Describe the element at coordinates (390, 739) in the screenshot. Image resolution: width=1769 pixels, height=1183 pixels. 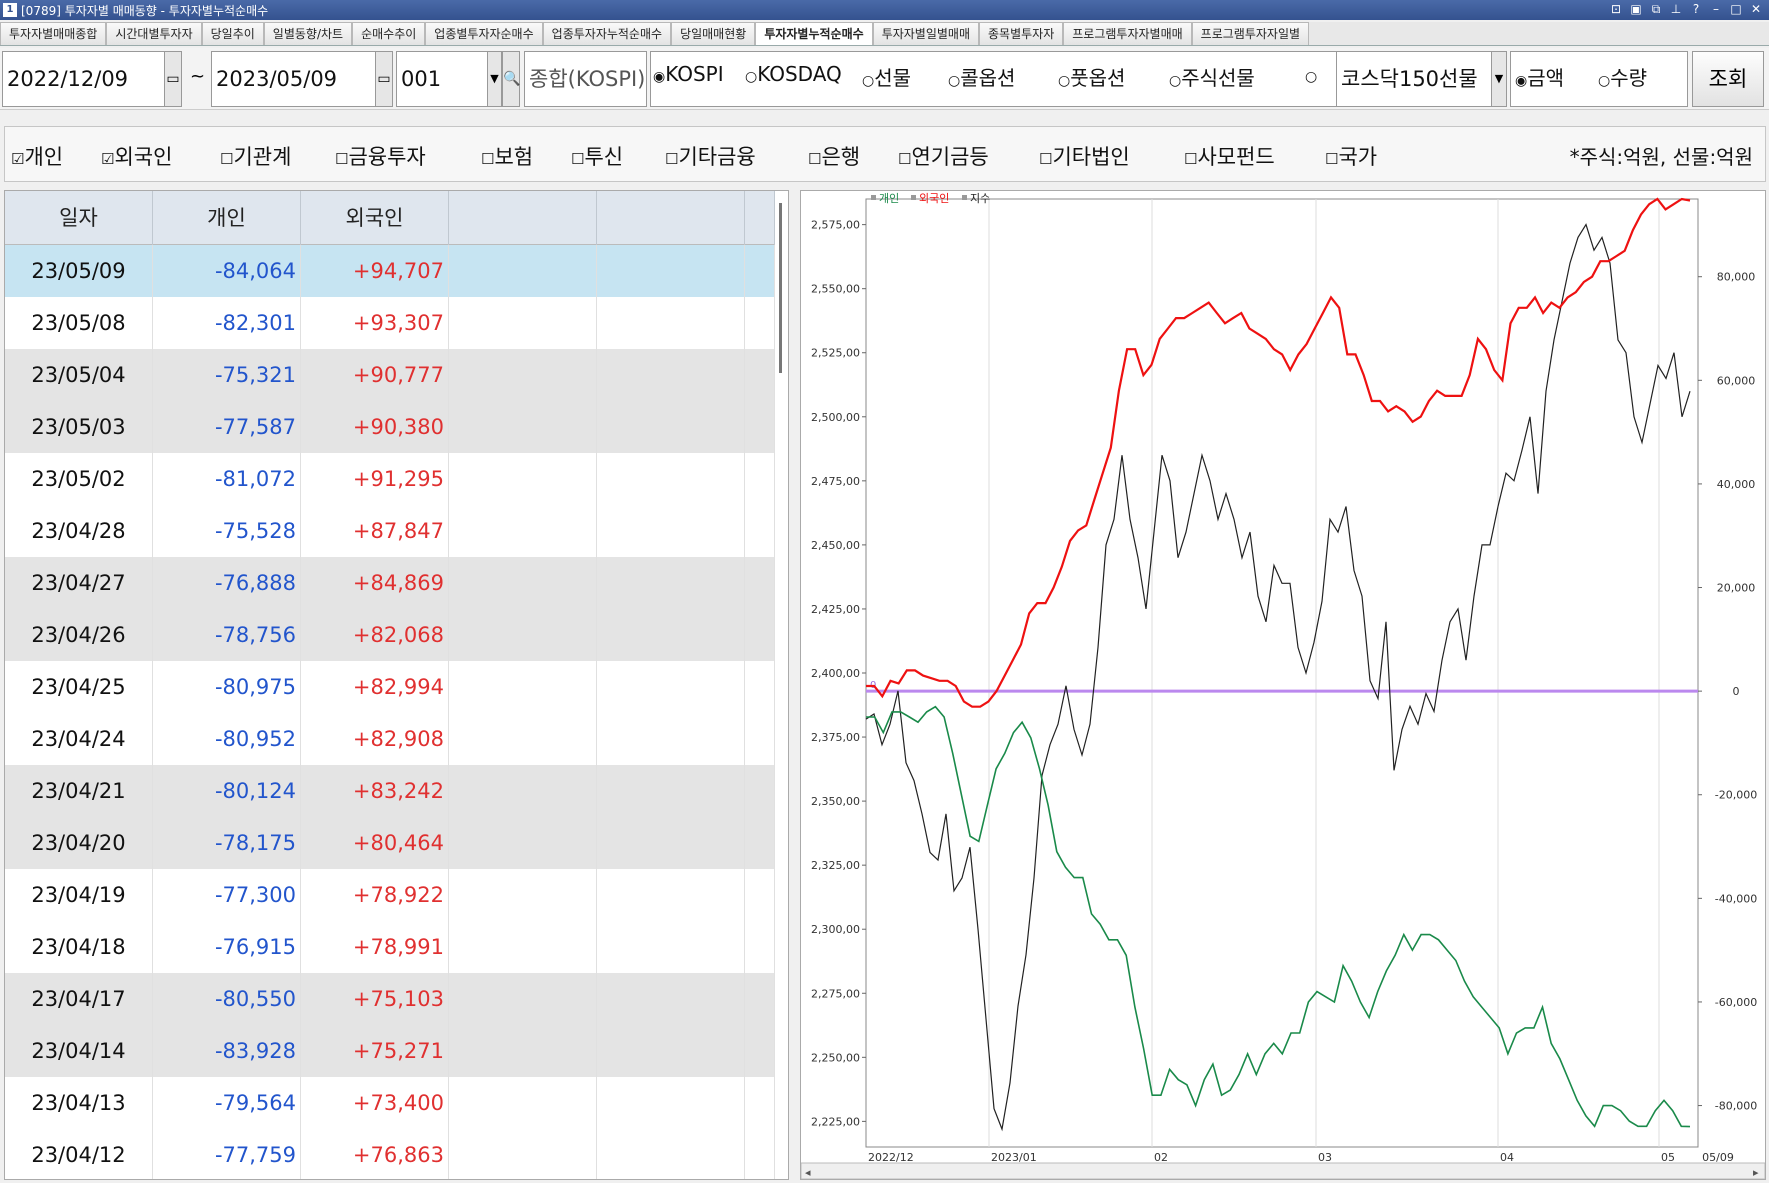
I see `table-row: 23/04/24 -80,952 +82,908` at that location.